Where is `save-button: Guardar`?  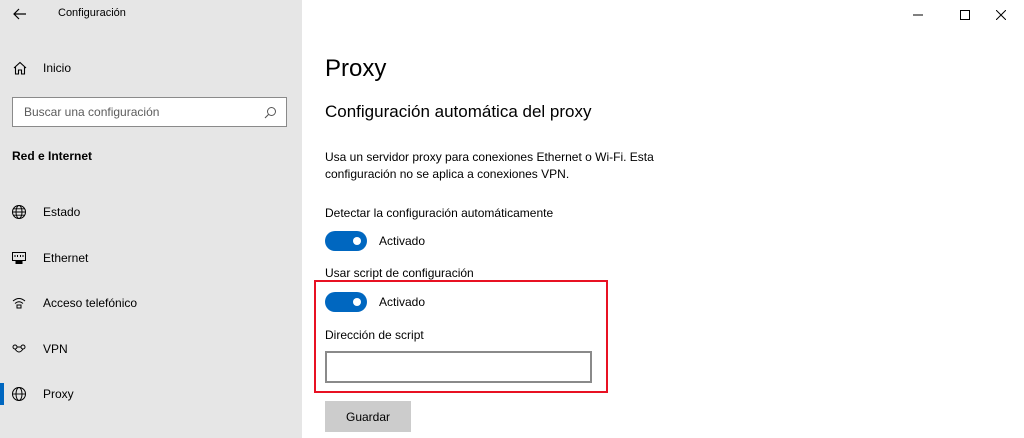 save-button: Guardar is located at coordinates (368, 416).